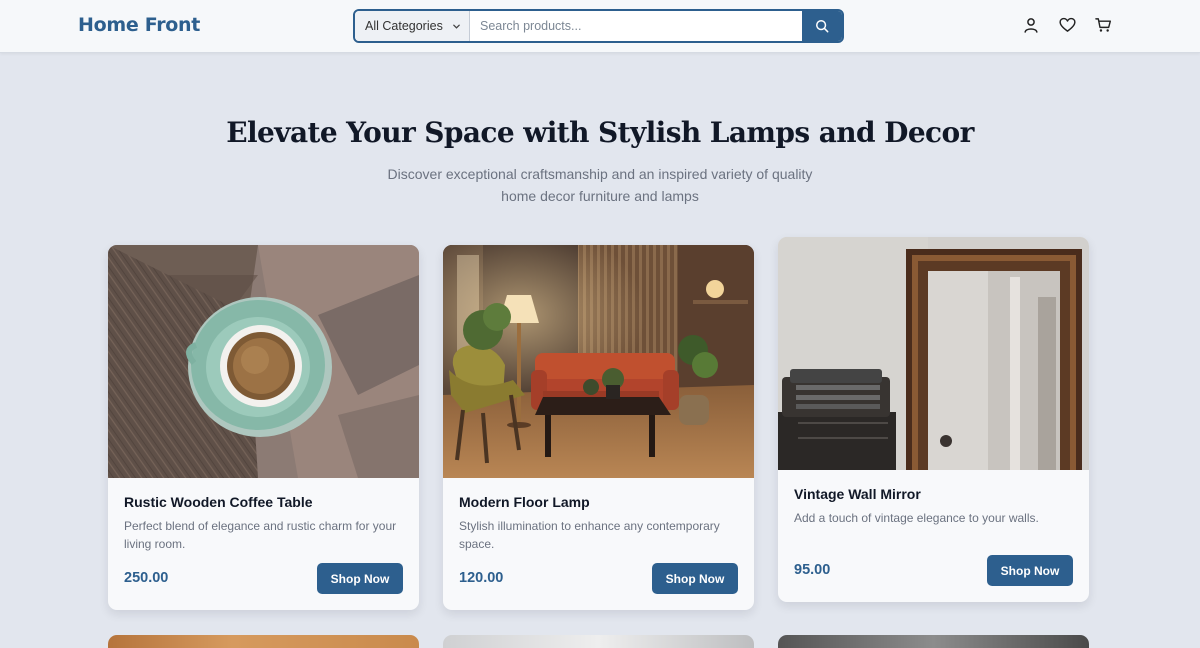 Image resolution: width=1200 pixels, height=648 pixels. I want to click on product-image-wall-mirror, so click(933, 353).